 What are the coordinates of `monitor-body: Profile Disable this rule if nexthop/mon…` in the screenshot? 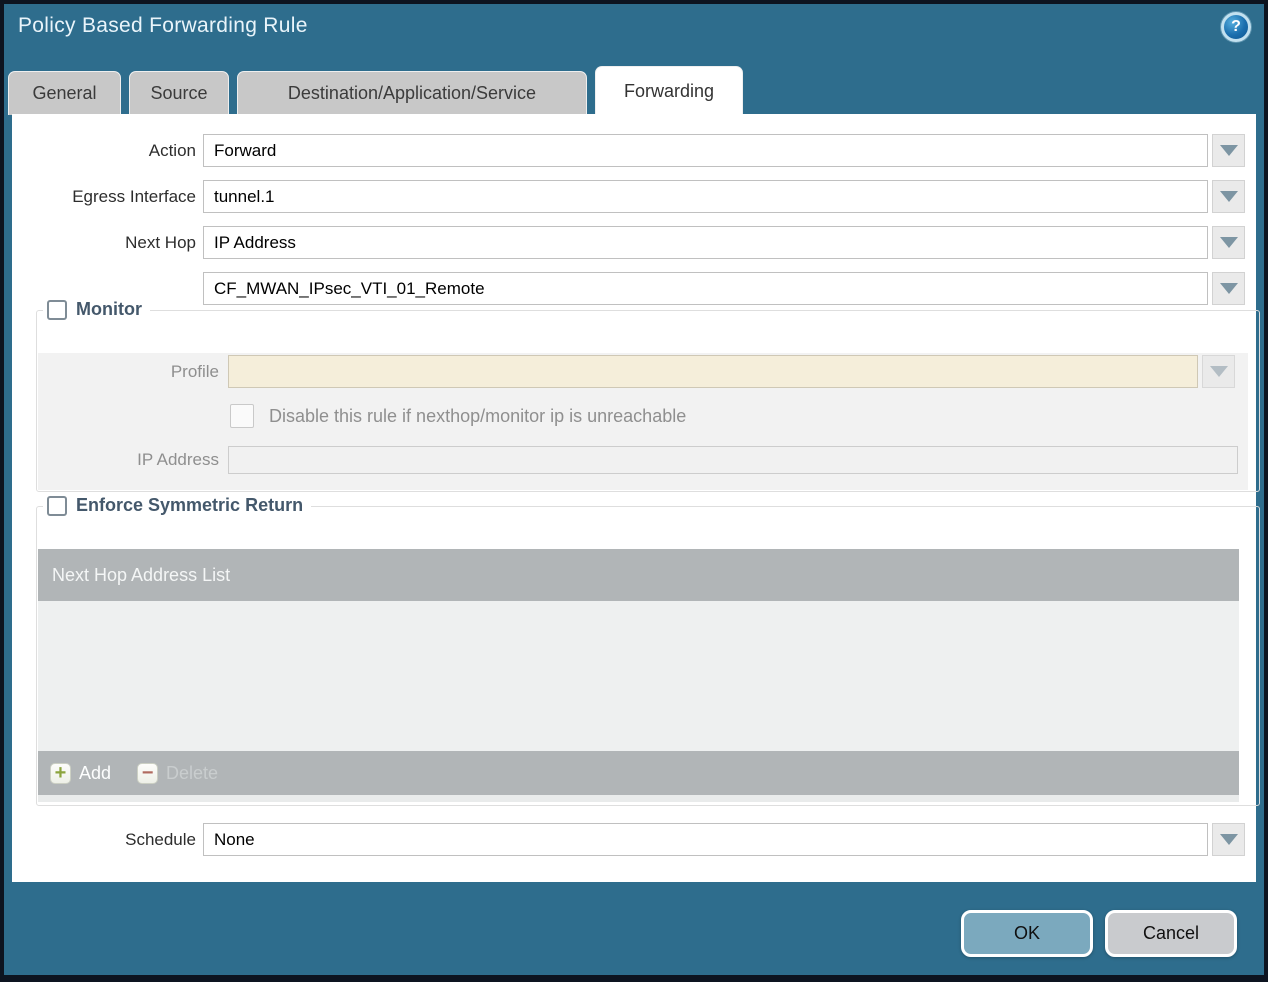 It's located at (643, 421).